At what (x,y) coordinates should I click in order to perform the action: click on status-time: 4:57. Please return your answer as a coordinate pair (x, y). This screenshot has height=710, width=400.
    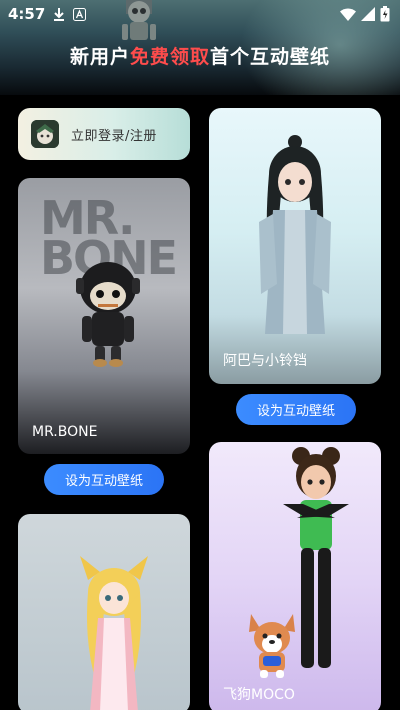
    Looking at the image, I should click on (27, 14).